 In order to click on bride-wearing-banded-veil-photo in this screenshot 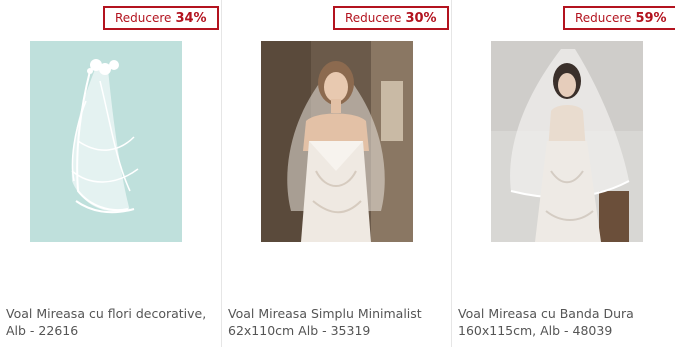, I will do `click(567, 141)`.